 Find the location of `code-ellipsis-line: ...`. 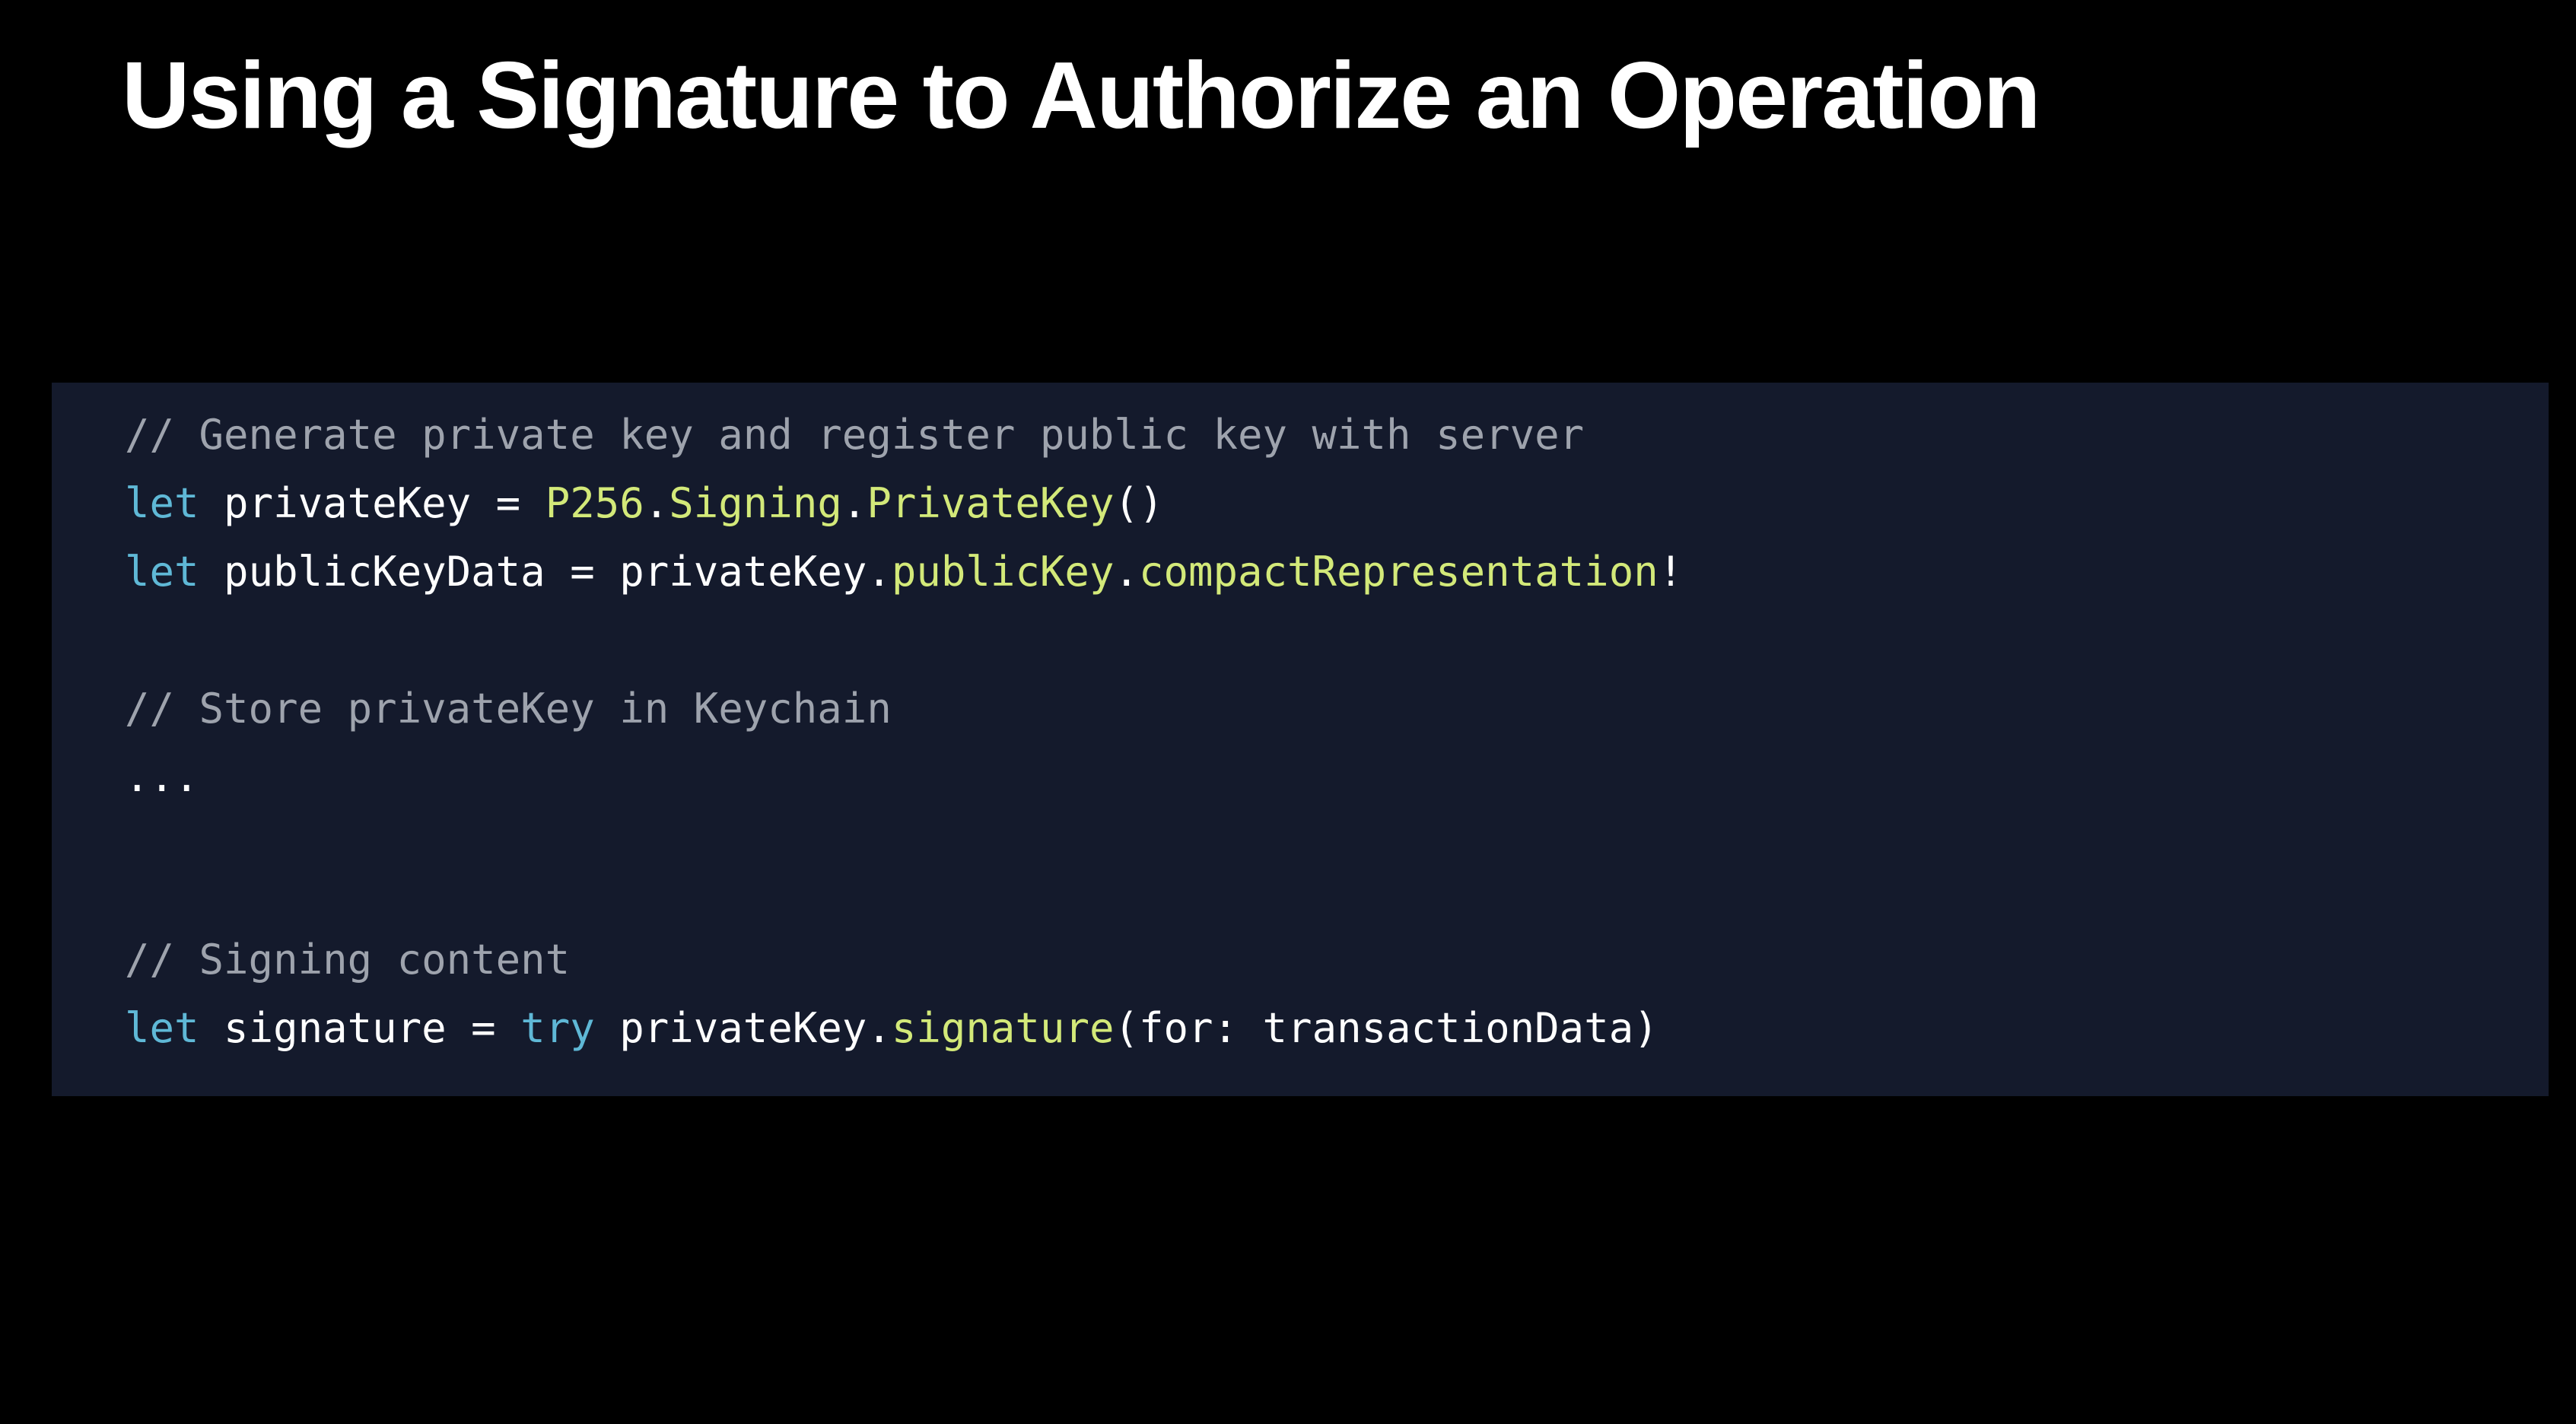

code-ellipsis-line: ... is located at coordinates (162, 777).